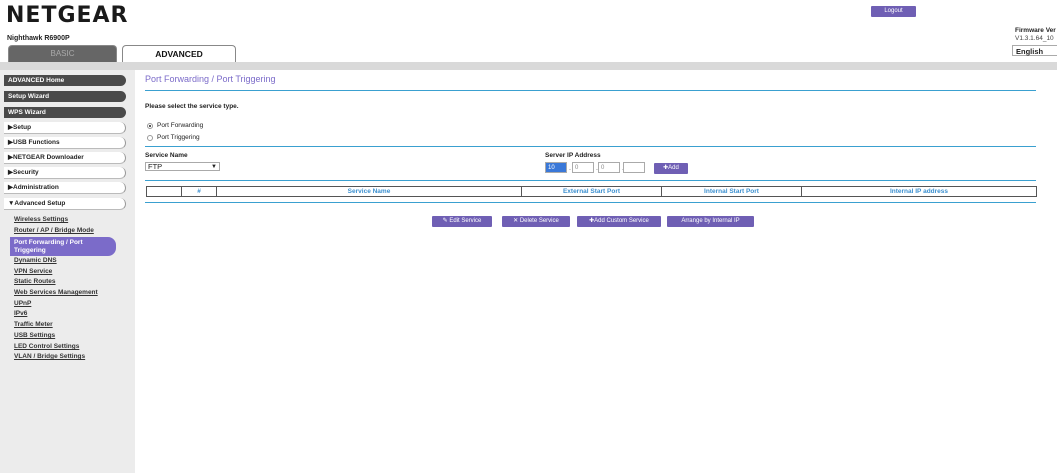 This screenshot has width=1057, height=473. I want to click on sidebar-item-wireless-settings: Wireless Settings, so click(41, 219).